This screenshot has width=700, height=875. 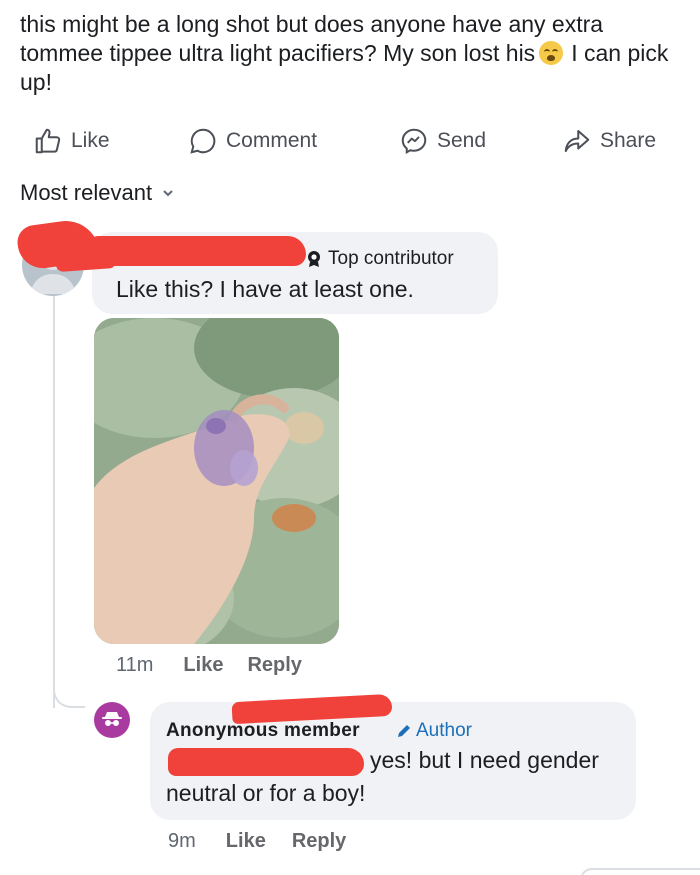 What do you see at coordinates (640, 871) in the screenshot?
I see `next-comment-edge` at bounding box center [640, 871].